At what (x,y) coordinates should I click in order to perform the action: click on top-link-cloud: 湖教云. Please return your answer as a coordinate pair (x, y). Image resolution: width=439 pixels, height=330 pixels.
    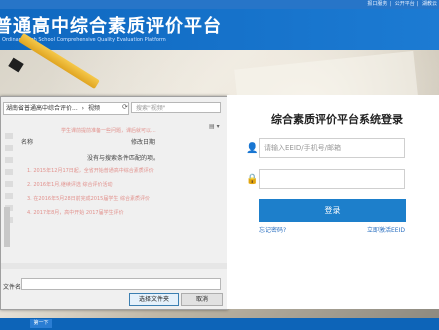
    Looking at the image, I should click on (429, 4).